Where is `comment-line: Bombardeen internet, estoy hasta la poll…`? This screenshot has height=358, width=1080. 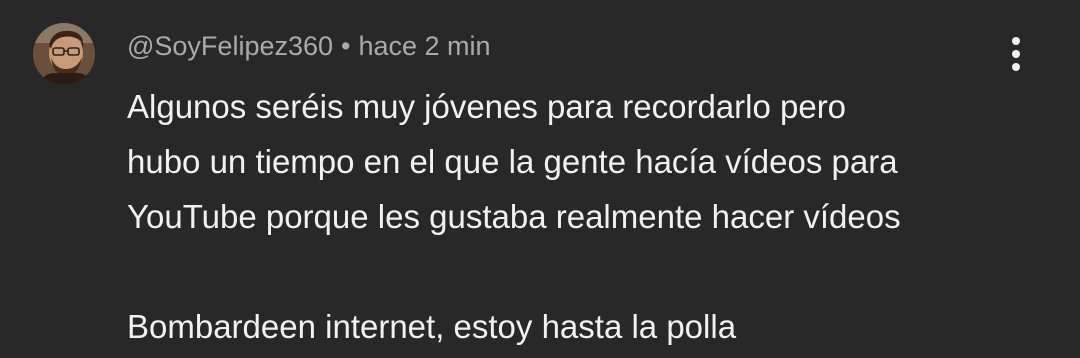
comment-line: Bombardeen internet, estoy hasta la poll… is located at coordinates (432, 326).